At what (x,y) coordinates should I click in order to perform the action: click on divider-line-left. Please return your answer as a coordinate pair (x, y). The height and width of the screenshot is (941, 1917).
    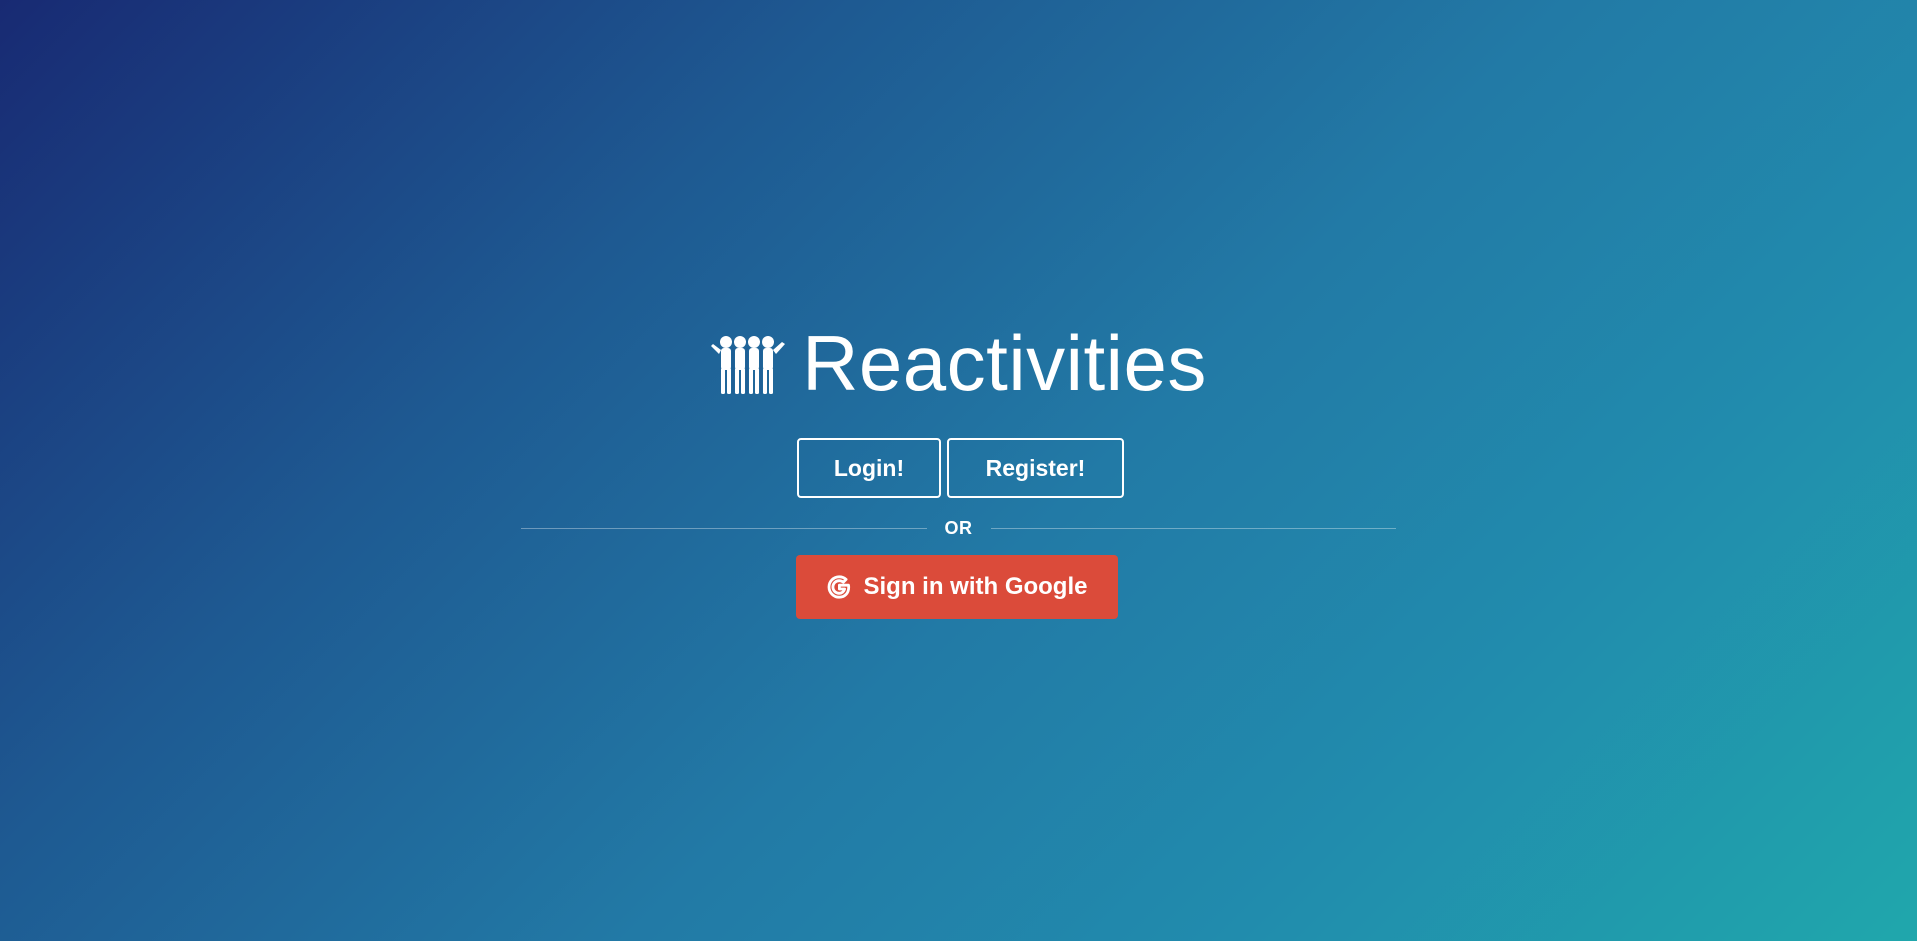
    Looking at the image, I should click on (724, 528).